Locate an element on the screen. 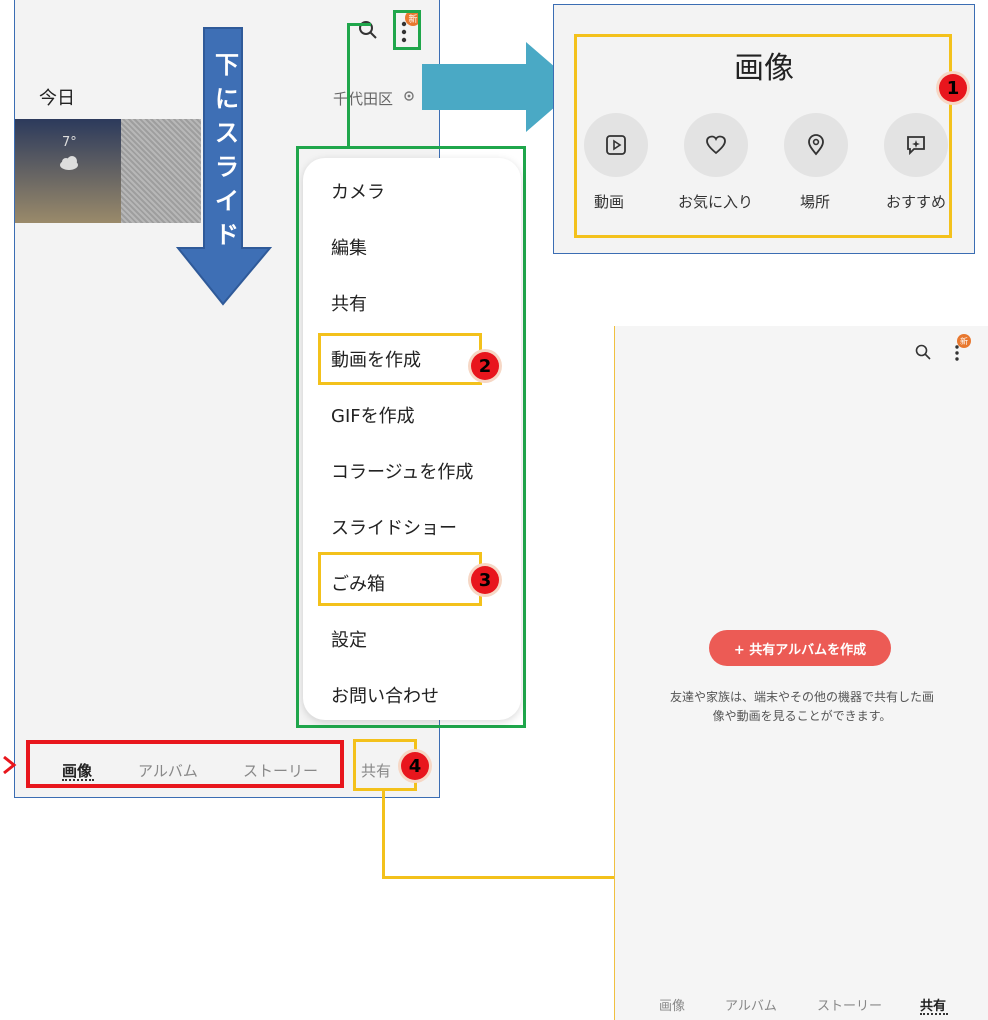  callout-number-4: 4 is located at coordinates (415, 766).